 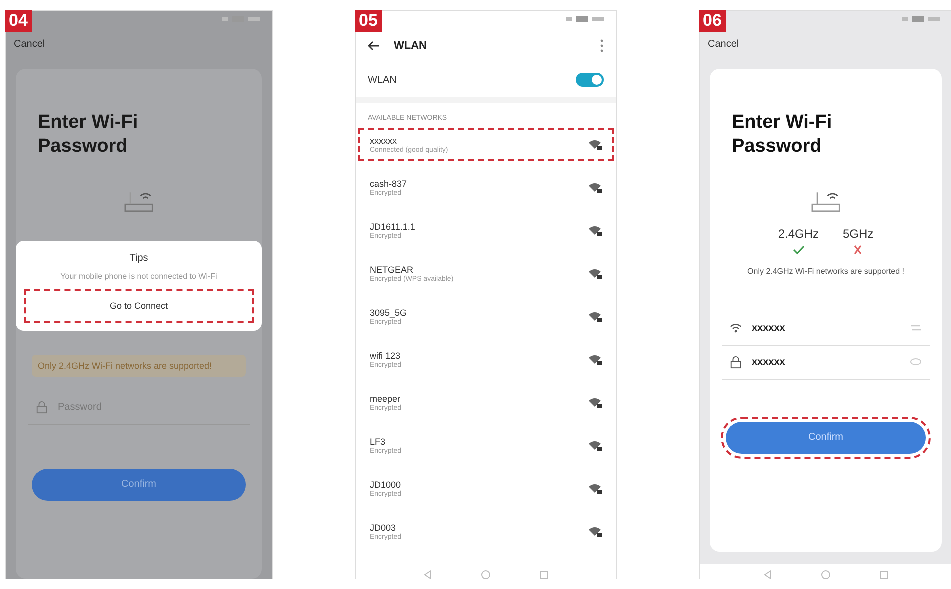 What do you see at coordinates (602, 46) in the screenshot?
I see `more-options-icon` at bounding box center [602, 46].